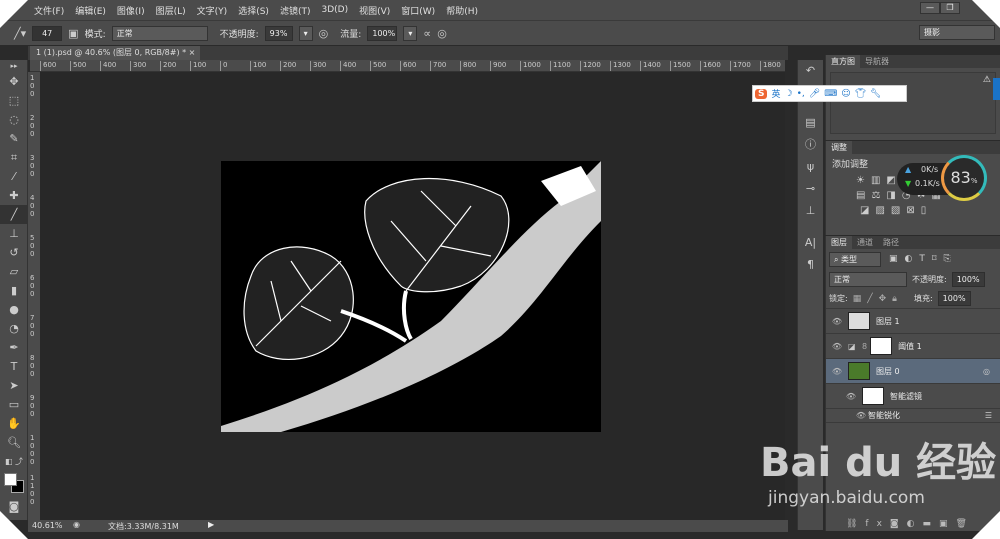 This screenshot has width=1000, height=539. What do you see at coordinates (171, 10) in the screenshot?
I see `menu-layer: 图层(L)` at bounding box center [171, 10].